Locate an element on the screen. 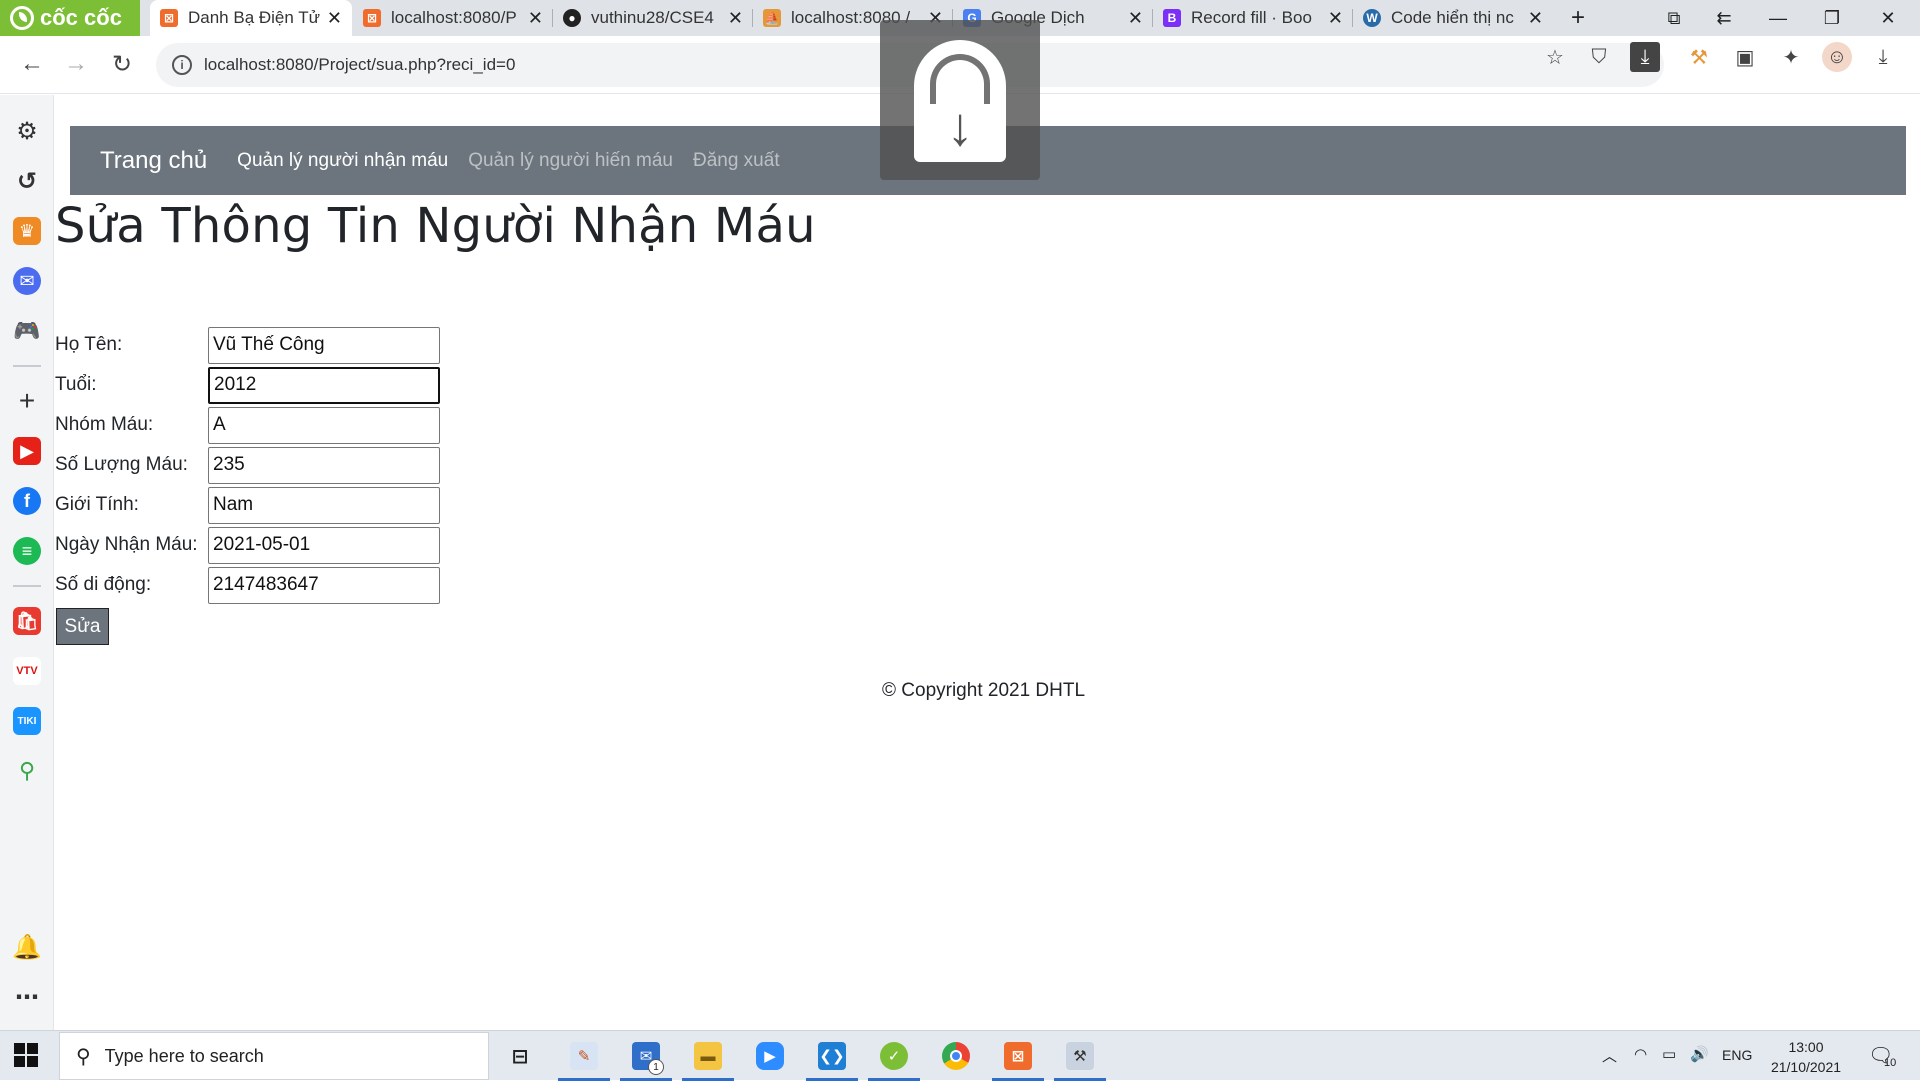 This screenshot has height=1081, width=1920. nav-home-link: Trang chủ is located at coordinates (153, 161).